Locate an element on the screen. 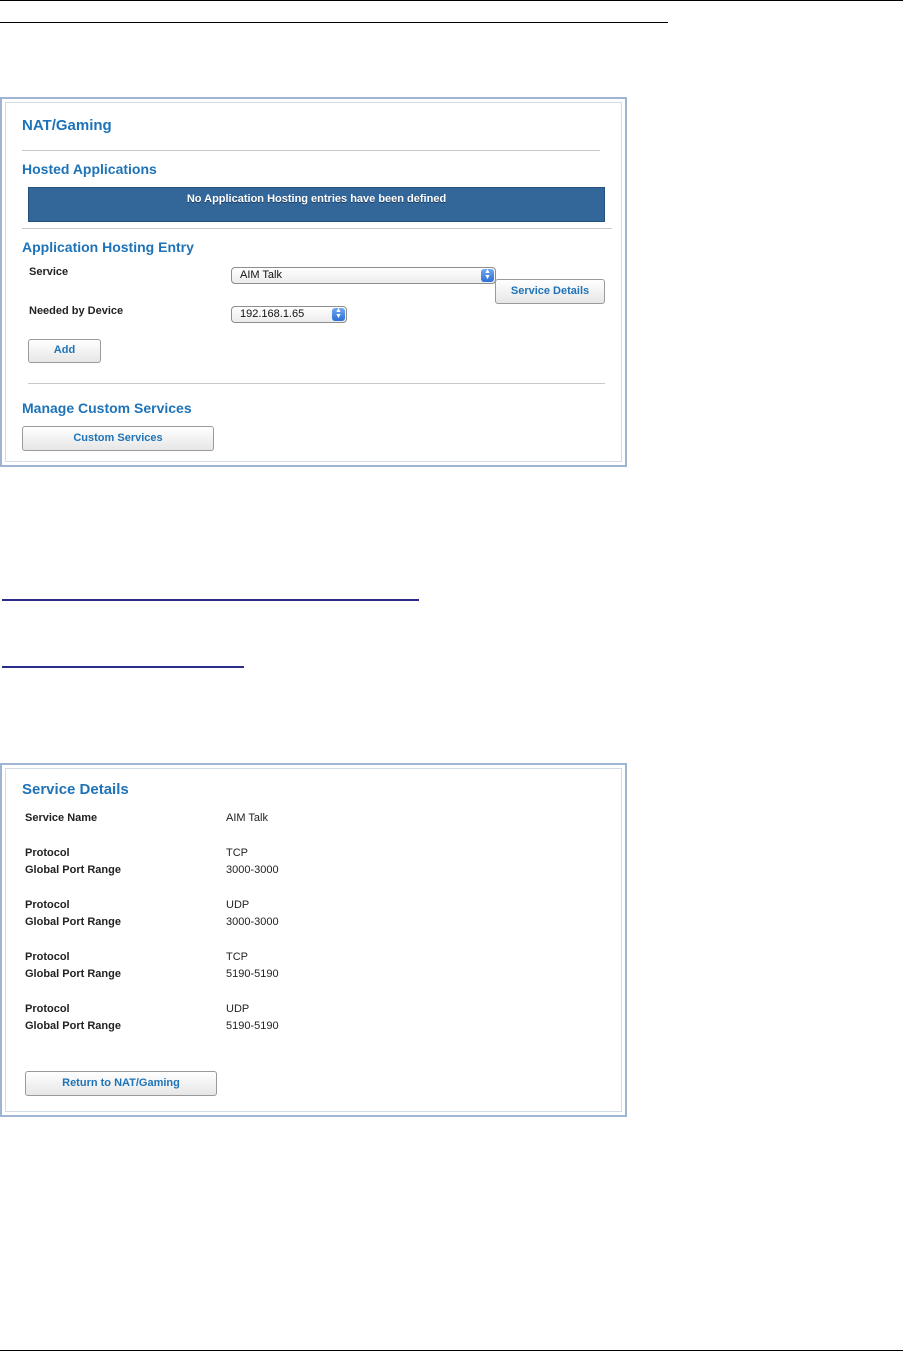 The height and width of the screenshot is (1352, 903). add-button: Add is located at coordinates (64, 351).